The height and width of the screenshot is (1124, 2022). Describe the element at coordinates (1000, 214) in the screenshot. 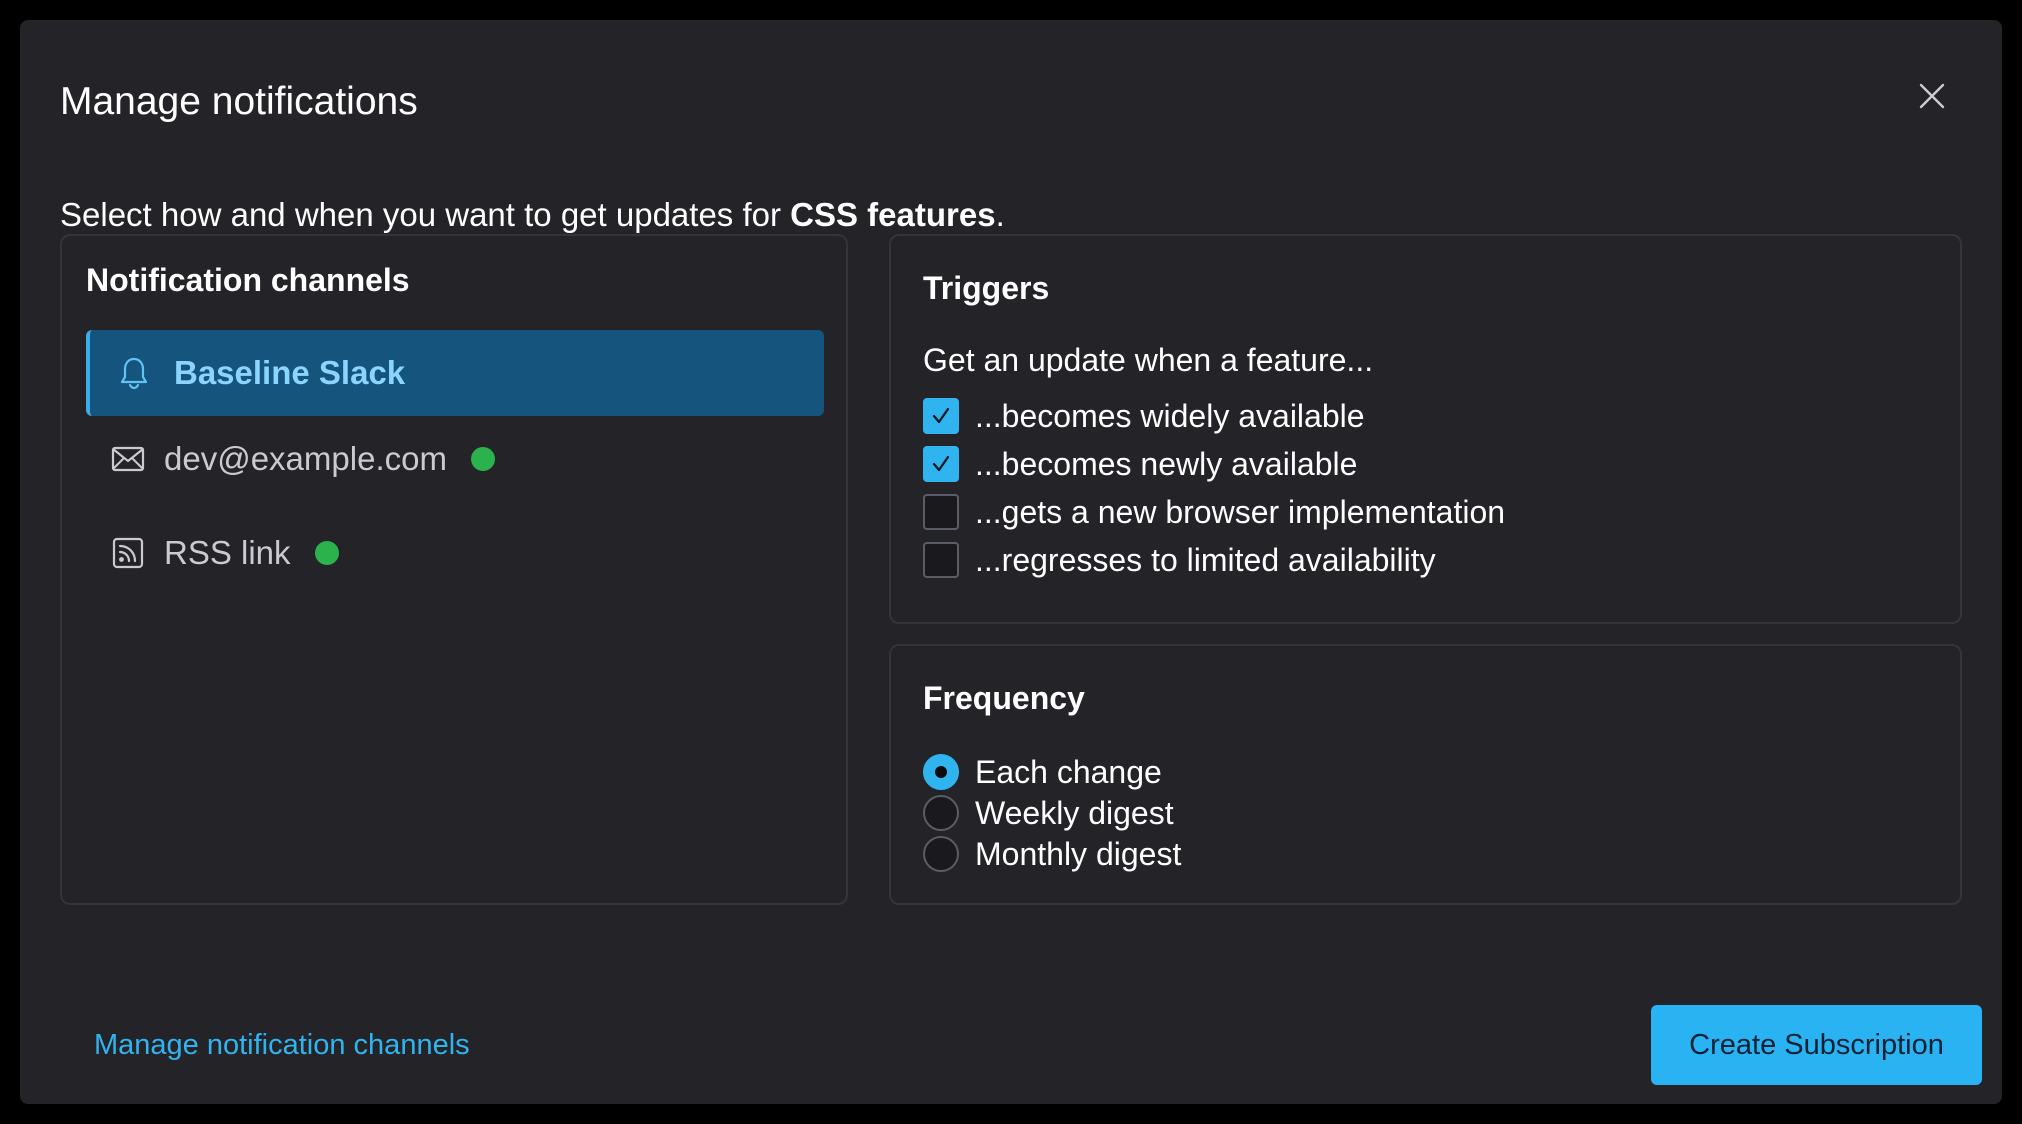

I see `intro-suffix: .` at that location.